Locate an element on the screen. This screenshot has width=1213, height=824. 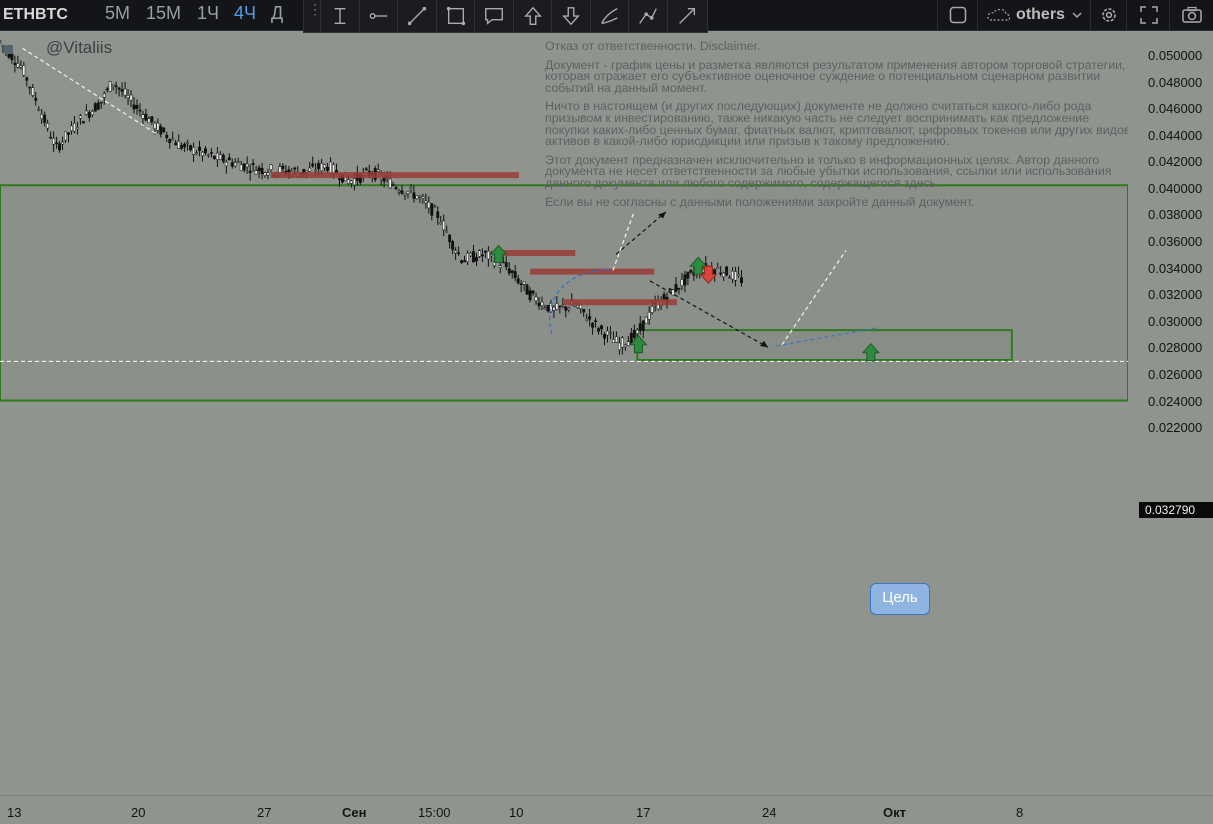
layout-square-icon is located at coordinates (958, 15).